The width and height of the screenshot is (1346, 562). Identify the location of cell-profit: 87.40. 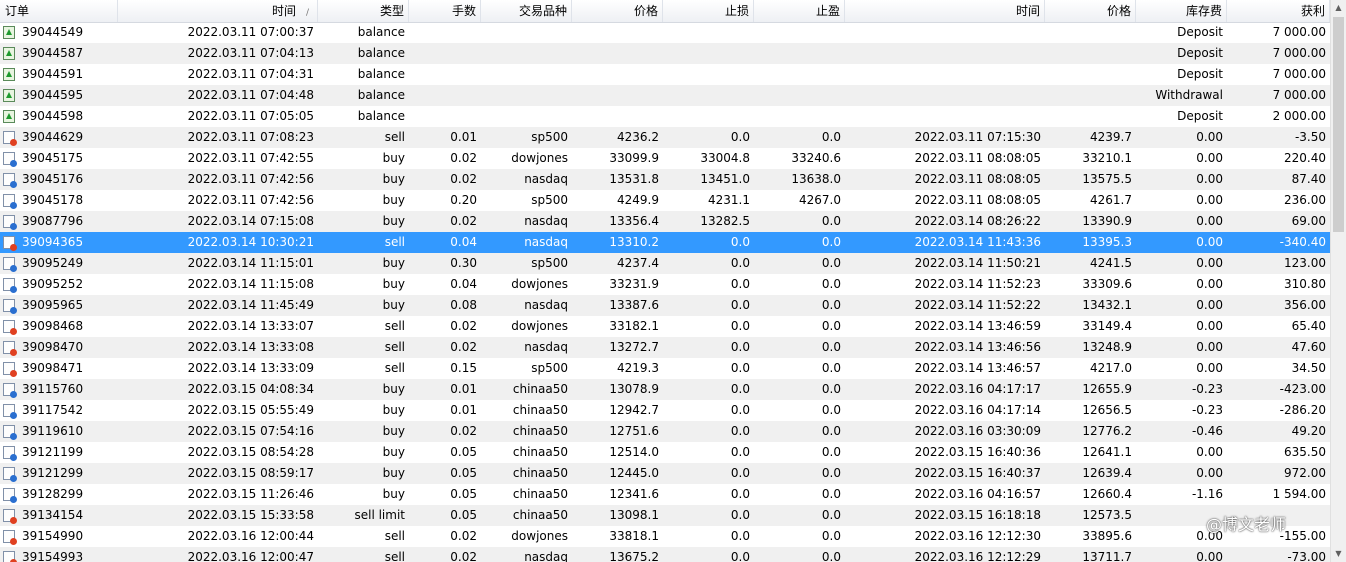
(1308, 179).